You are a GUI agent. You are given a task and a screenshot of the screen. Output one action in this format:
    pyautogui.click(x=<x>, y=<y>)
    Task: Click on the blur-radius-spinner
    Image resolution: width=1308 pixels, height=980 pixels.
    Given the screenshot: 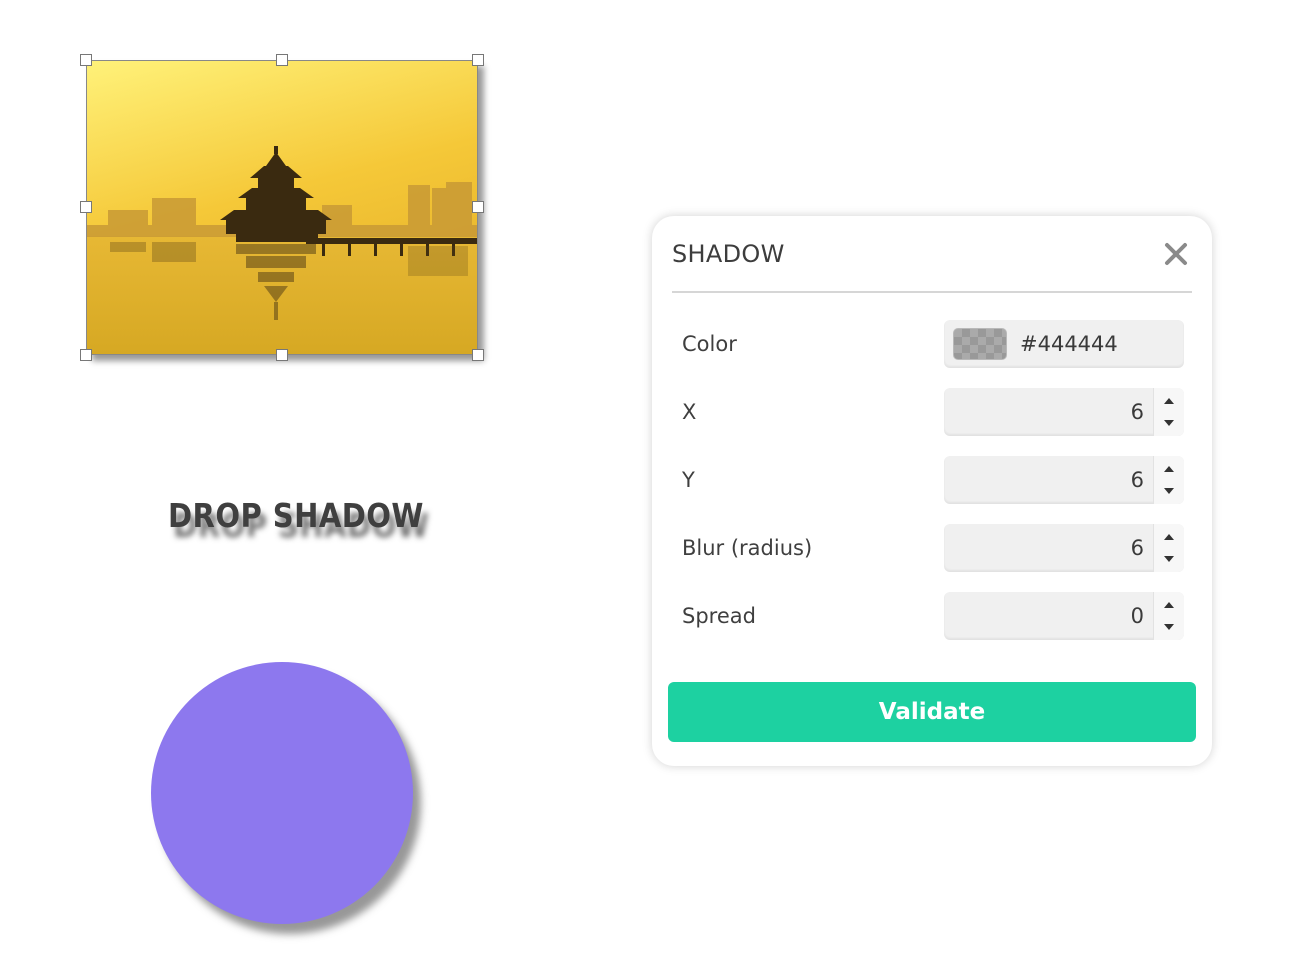 What is the action you would take?
    pyautogui.click(x=1168, y=548)
    